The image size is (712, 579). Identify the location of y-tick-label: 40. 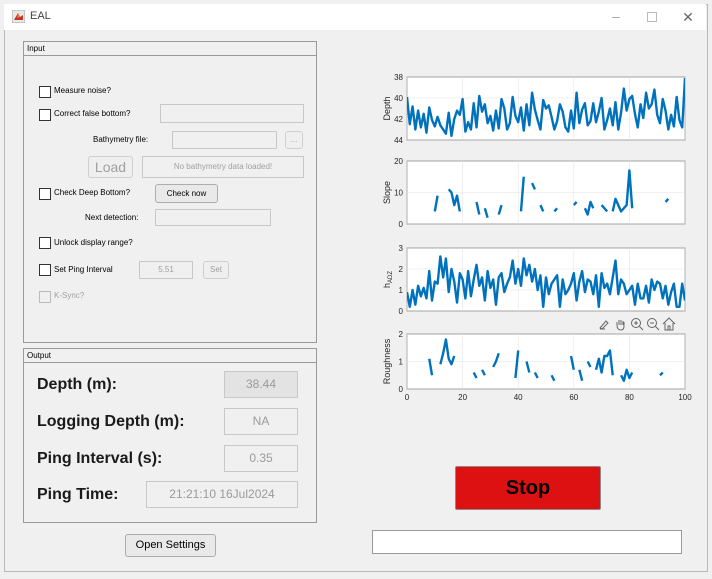
(398, 98).